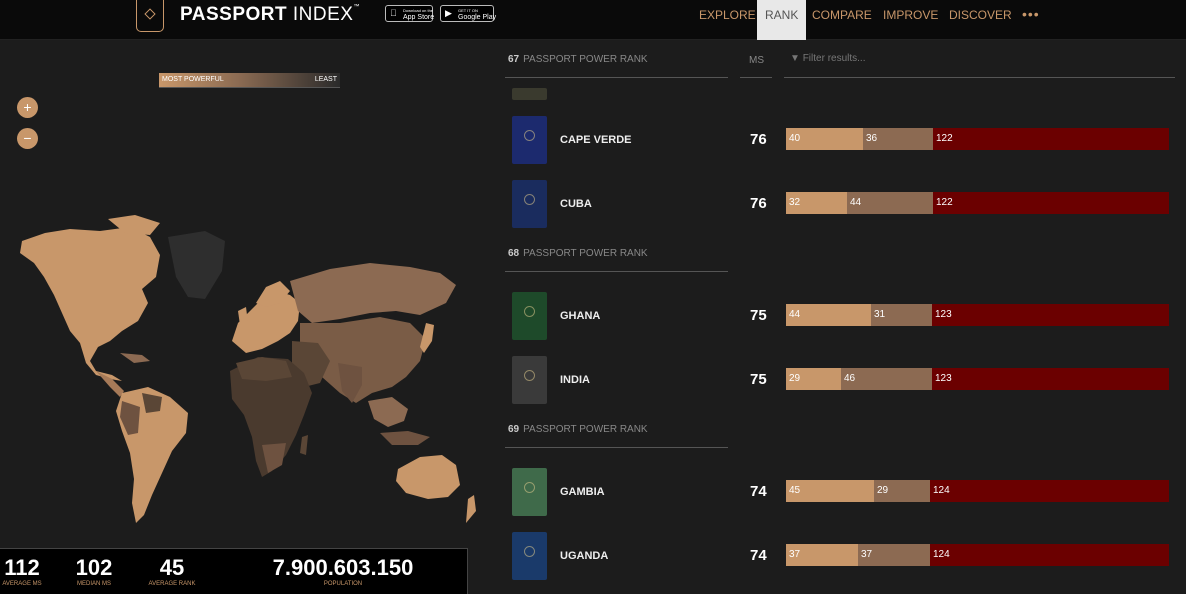  Describe the element at coordinates (94, 571) in the screenshot. I see `stat-median-ms: 102 MEDIAN MS` at that location.